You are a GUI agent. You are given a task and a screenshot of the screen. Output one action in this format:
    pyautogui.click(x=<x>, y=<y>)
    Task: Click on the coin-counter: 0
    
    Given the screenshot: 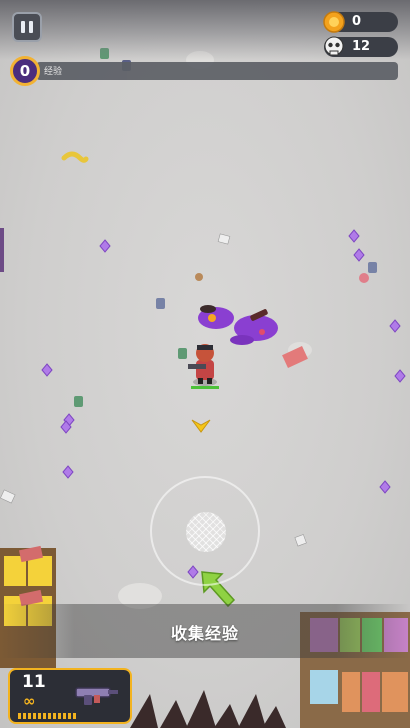 What is the action you would take?
    pyautogui.click(x=360, y=22)
    